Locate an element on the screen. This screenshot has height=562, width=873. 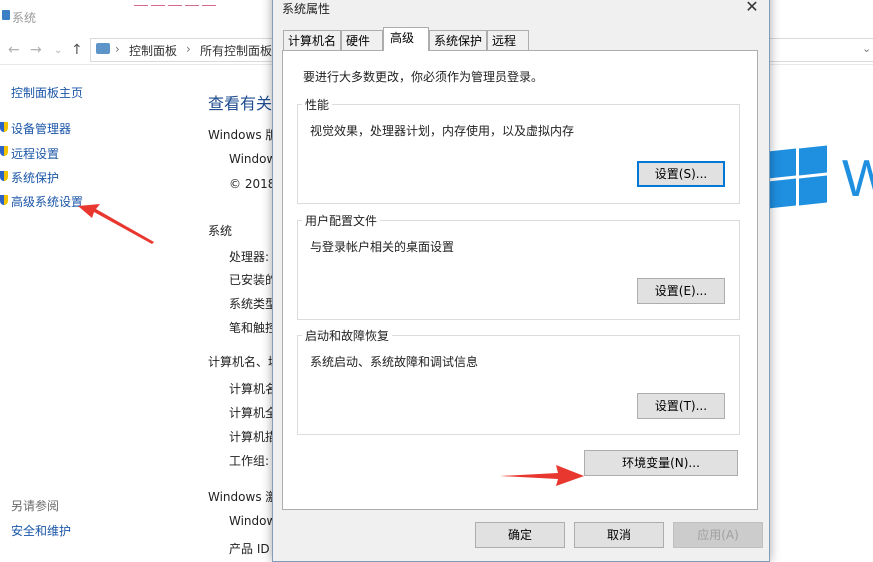
remote-settings-link: 远程设置 is located at coordinates (35, 153).